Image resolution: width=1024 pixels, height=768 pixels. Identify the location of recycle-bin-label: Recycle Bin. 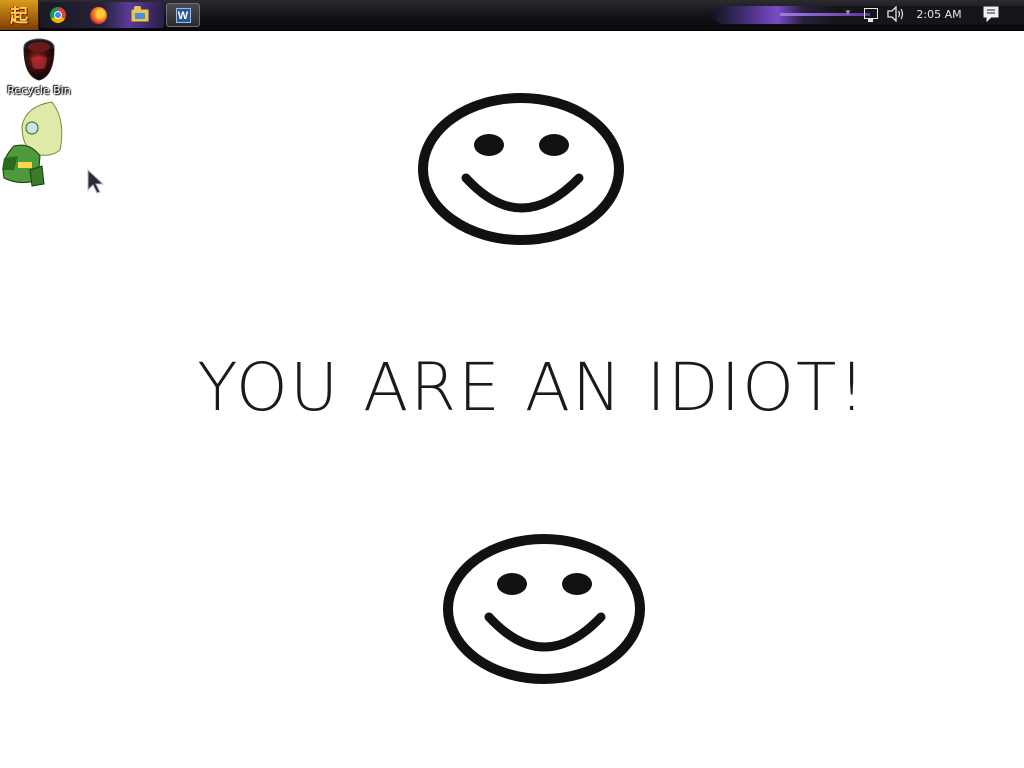
(39, 90).